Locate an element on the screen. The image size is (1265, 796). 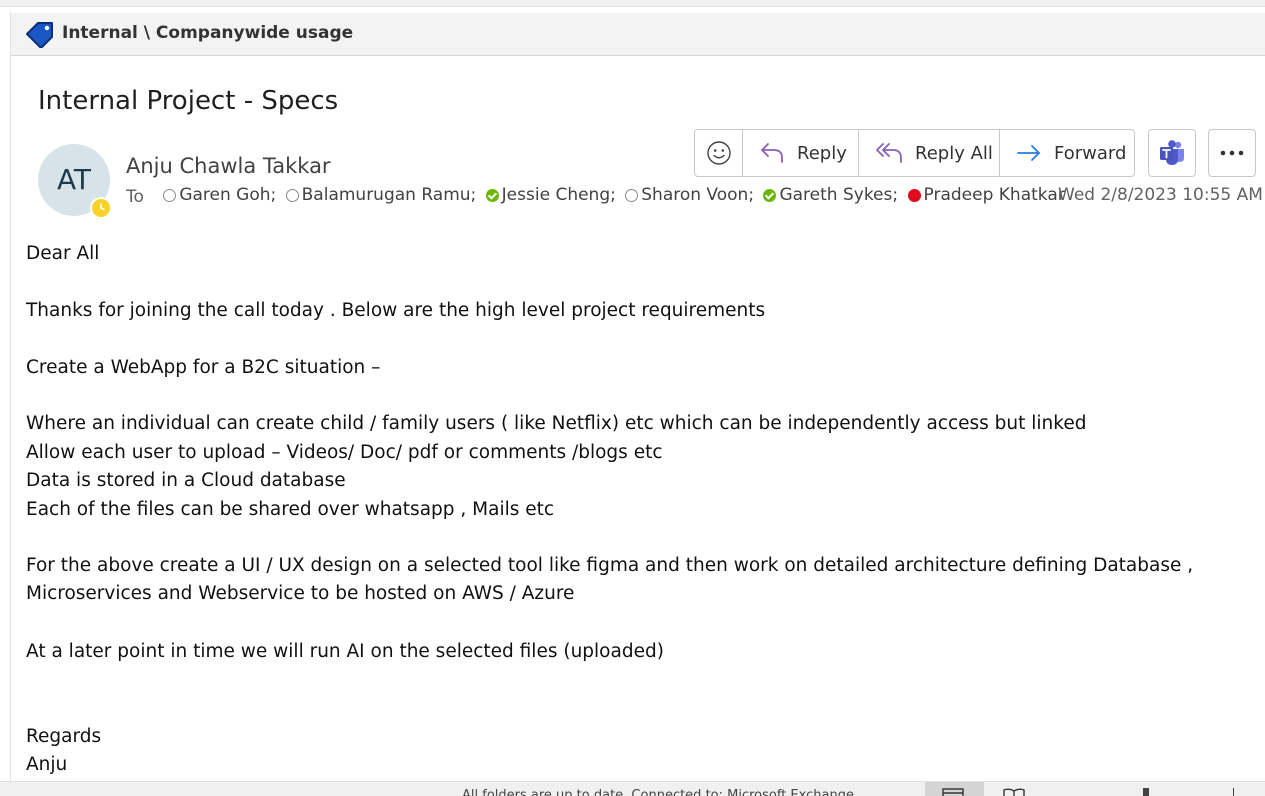
body-greeting: Dear All is located at coordinates (63, 253).